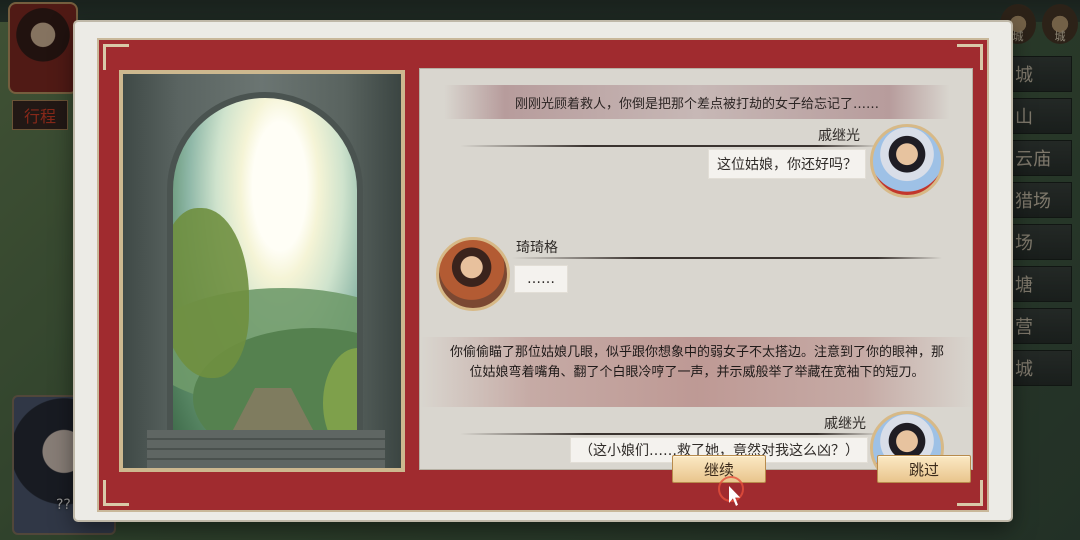 The width and height of the screenshot is (1080, 540). I want to click on stone-steps, so click(266, 449).